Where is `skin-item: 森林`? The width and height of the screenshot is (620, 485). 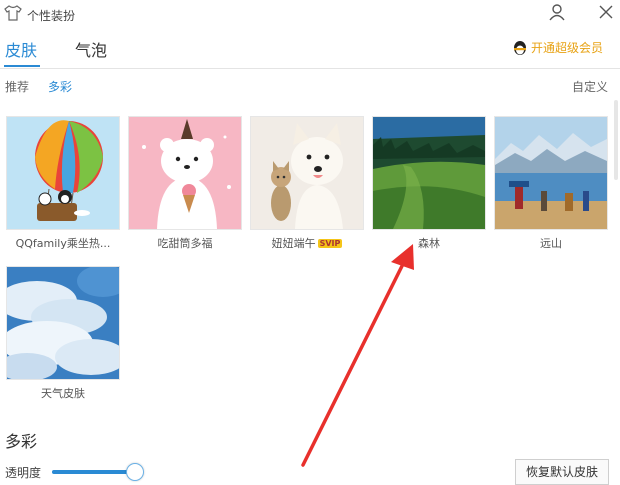 skin-item: 森林 is located at coordinates (429, 183).